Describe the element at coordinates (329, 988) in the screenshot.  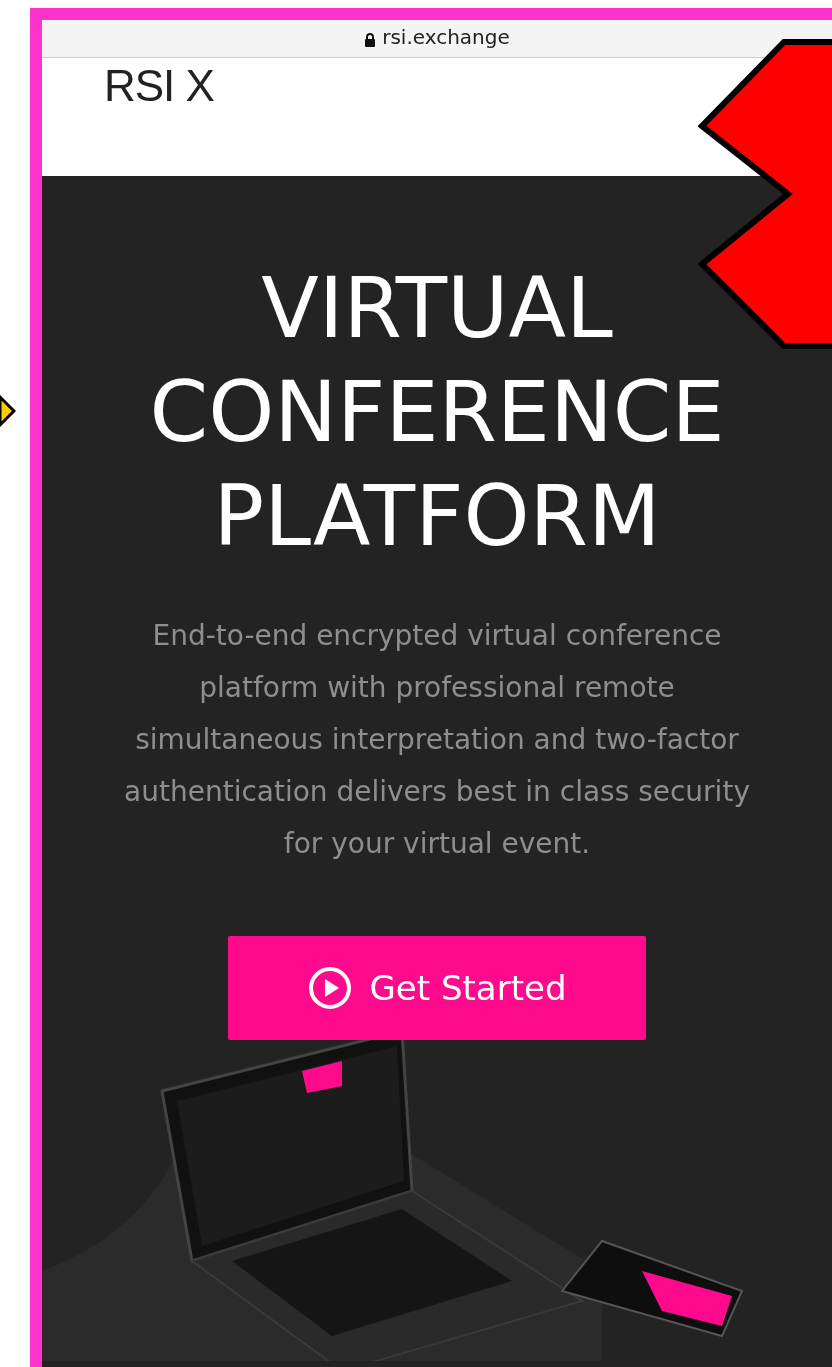
I see `play-icon` at that location.